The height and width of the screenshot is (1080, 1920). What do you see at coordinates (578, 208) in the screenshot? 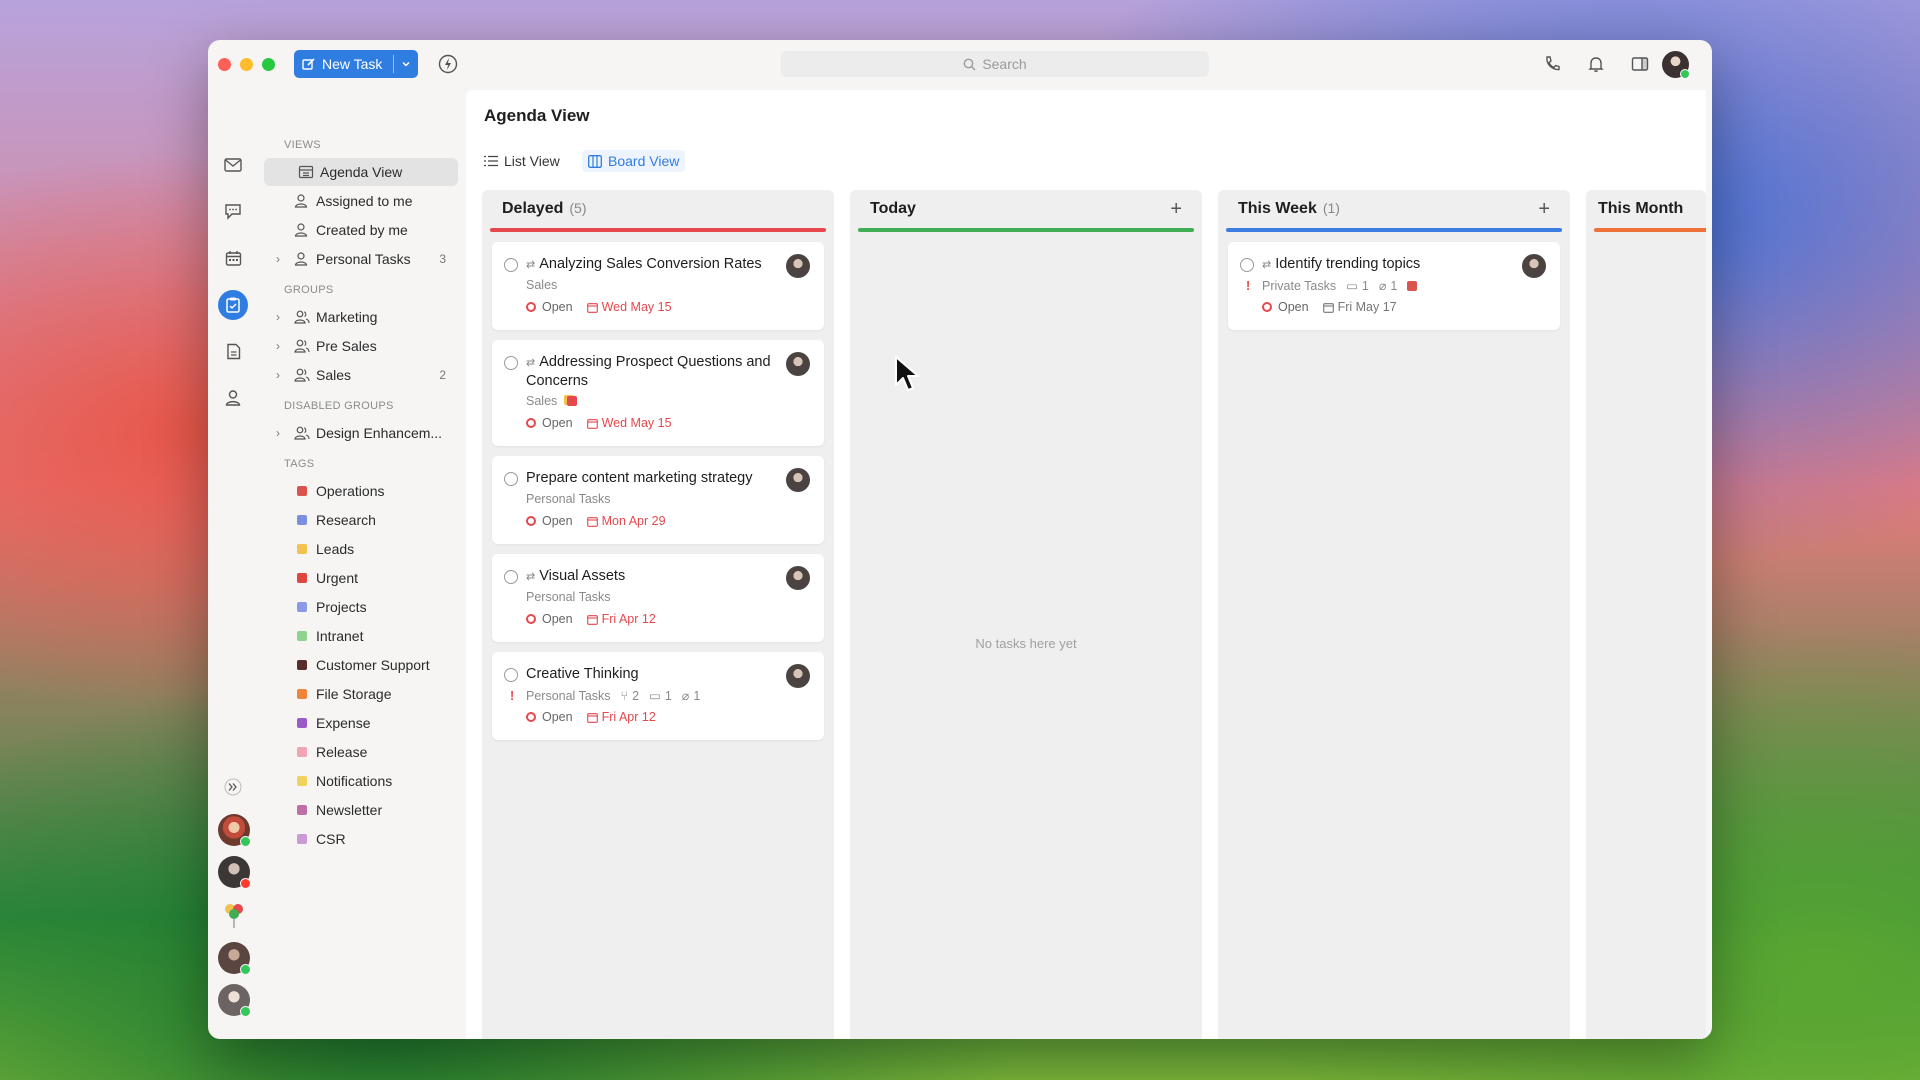
I see `column-count: (5)` at bounding box center [578, 208].